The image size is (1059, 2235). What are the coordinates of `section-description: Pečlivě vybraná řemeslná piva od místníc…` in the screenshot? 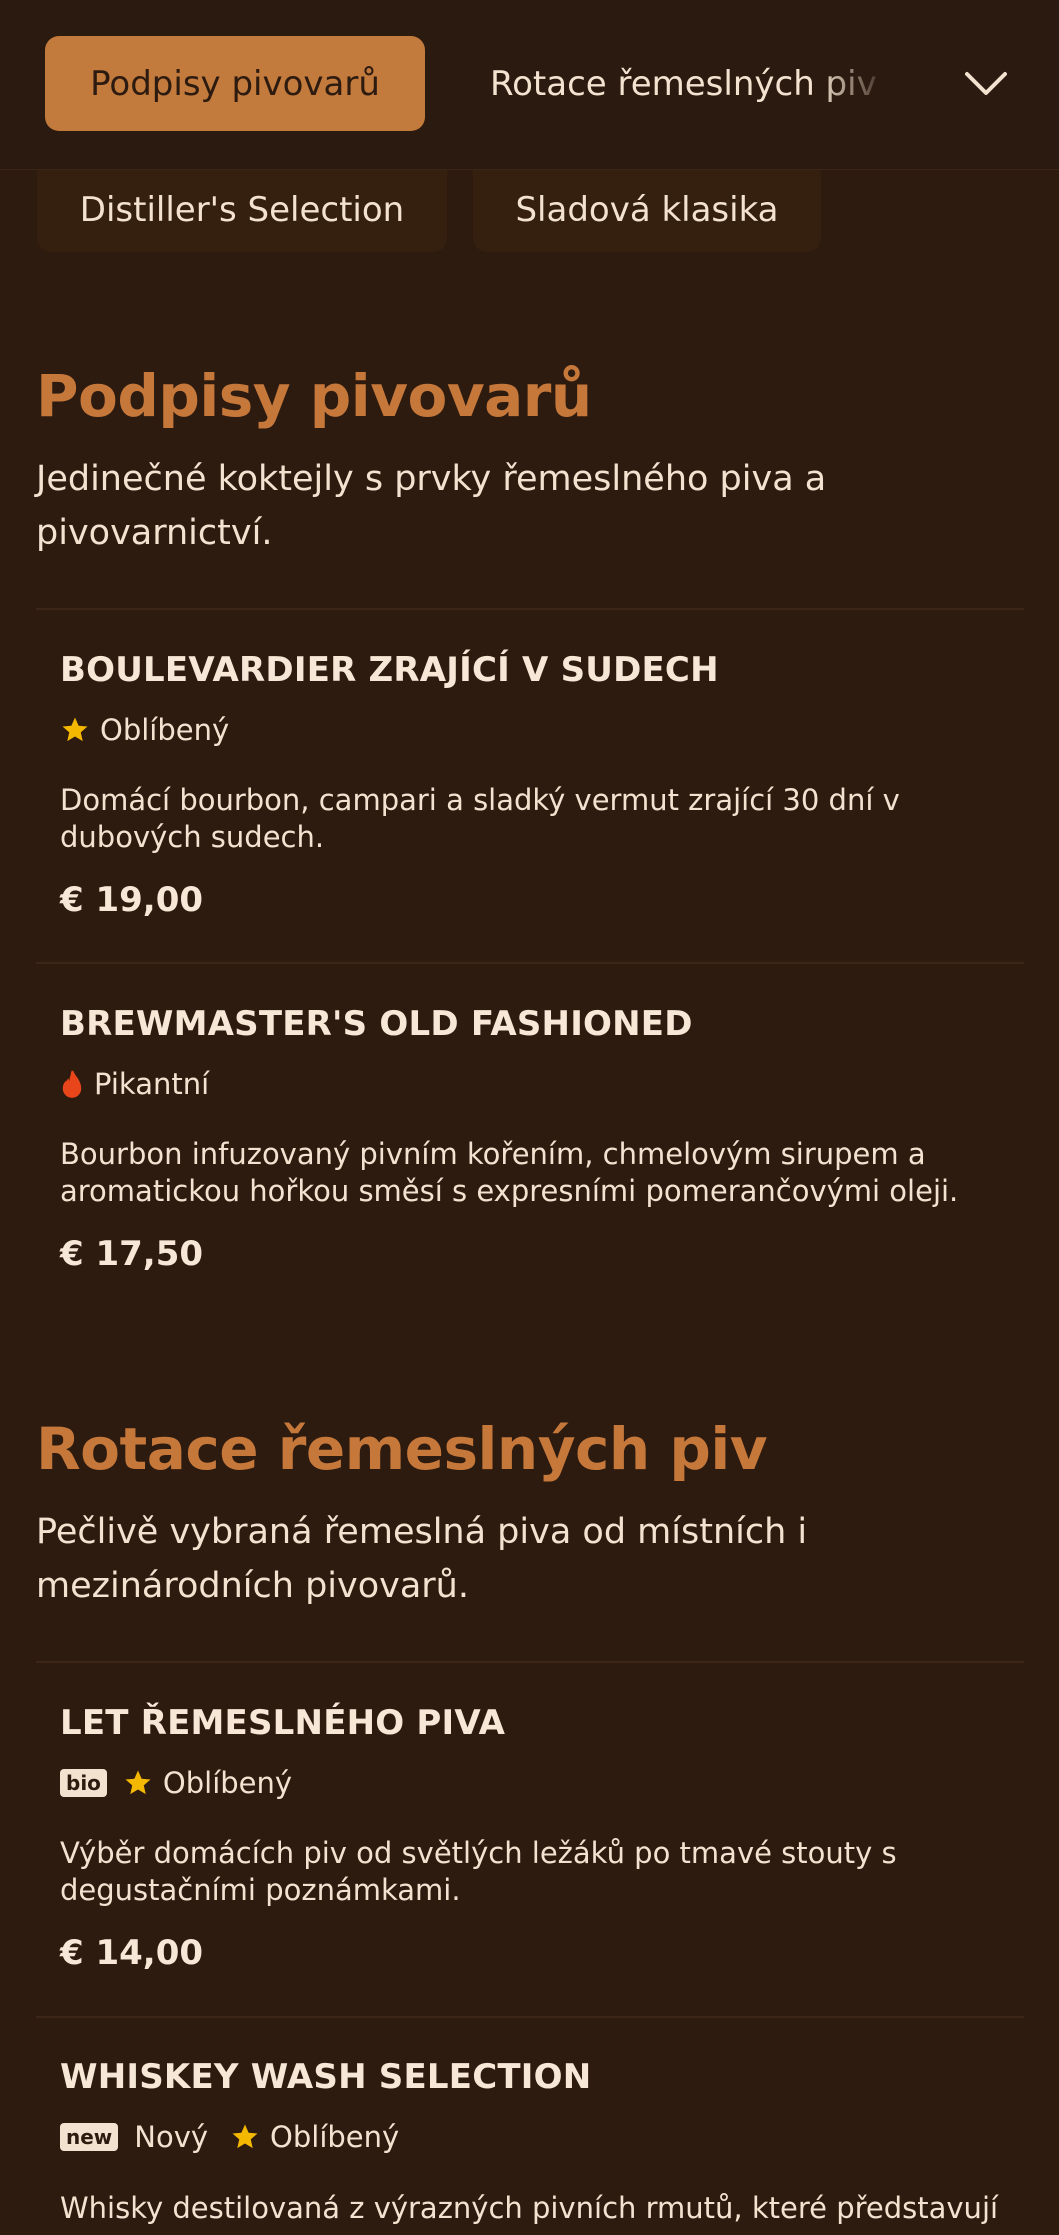 It's located at (422, 1559).